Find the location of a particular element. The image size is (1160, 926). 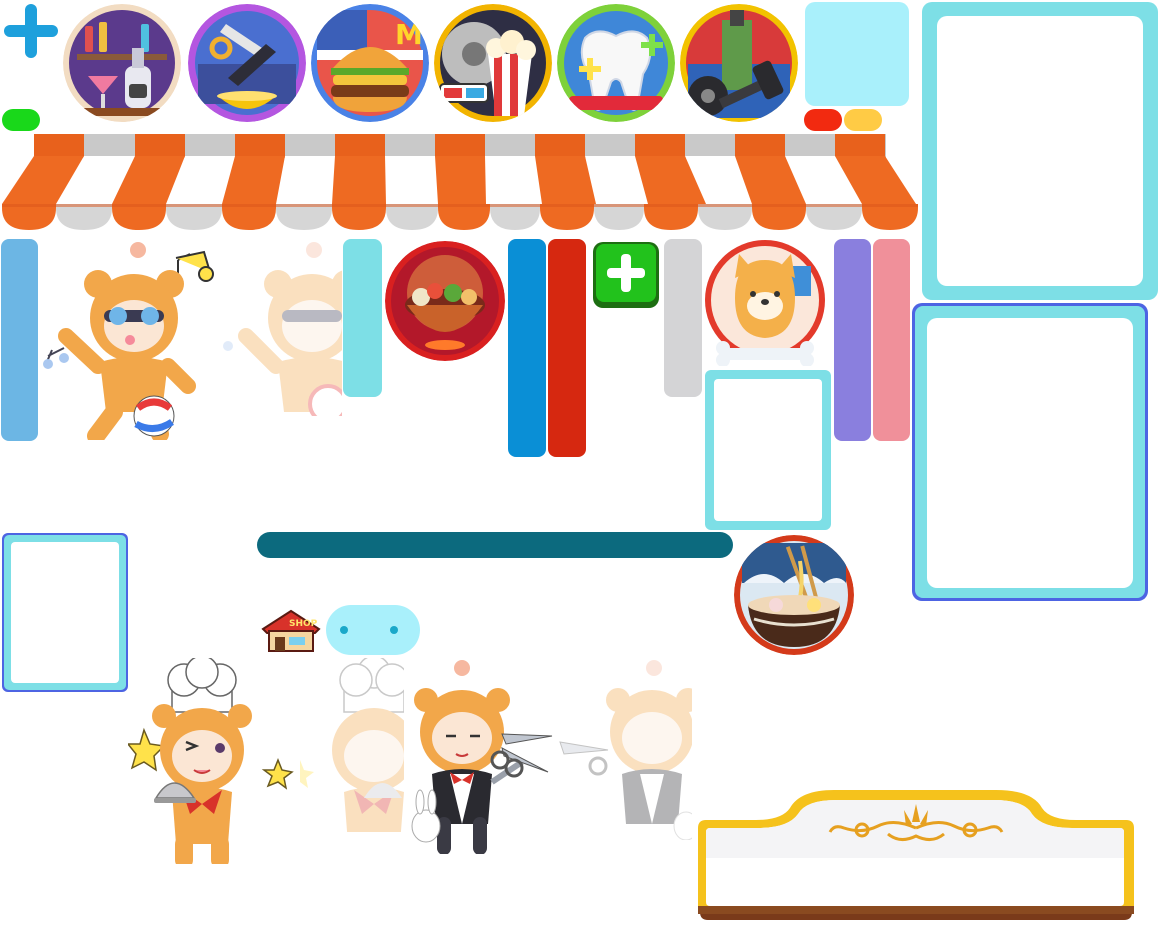

status-pill-green is located at coordinates (21, 120).